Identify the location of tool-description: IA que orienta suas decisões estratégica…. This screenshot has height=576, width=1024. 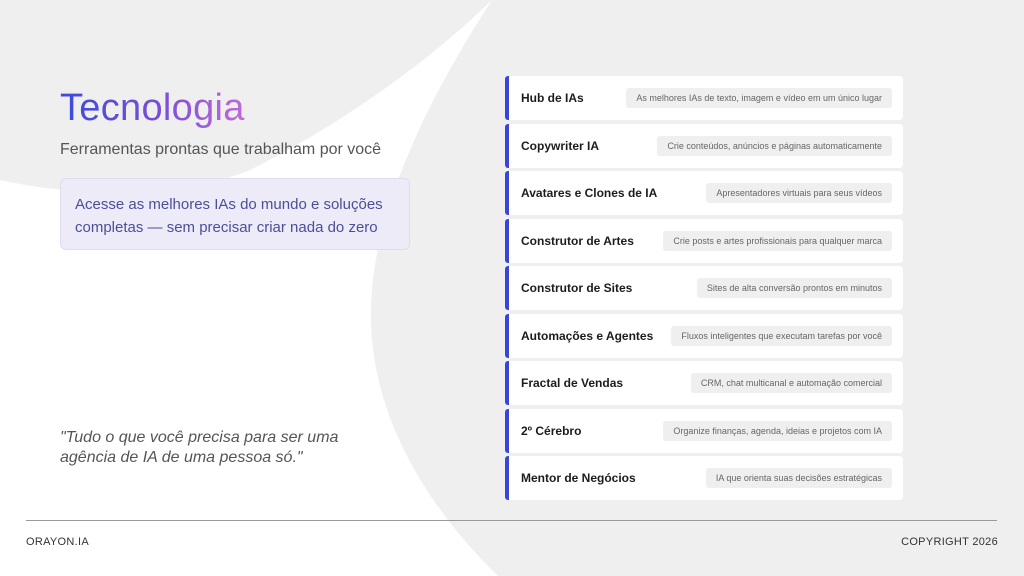
(798, 478).